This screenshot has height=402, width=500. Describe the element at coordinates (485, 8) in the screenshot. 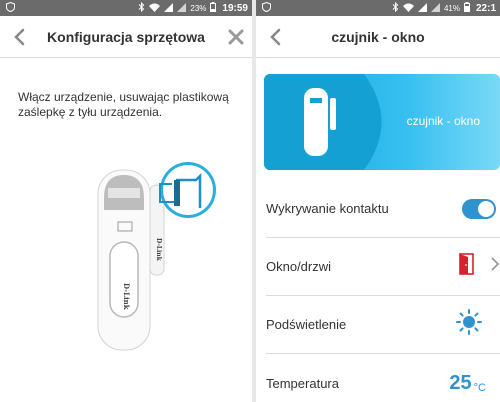

I see `clock: 22:1` at that location.